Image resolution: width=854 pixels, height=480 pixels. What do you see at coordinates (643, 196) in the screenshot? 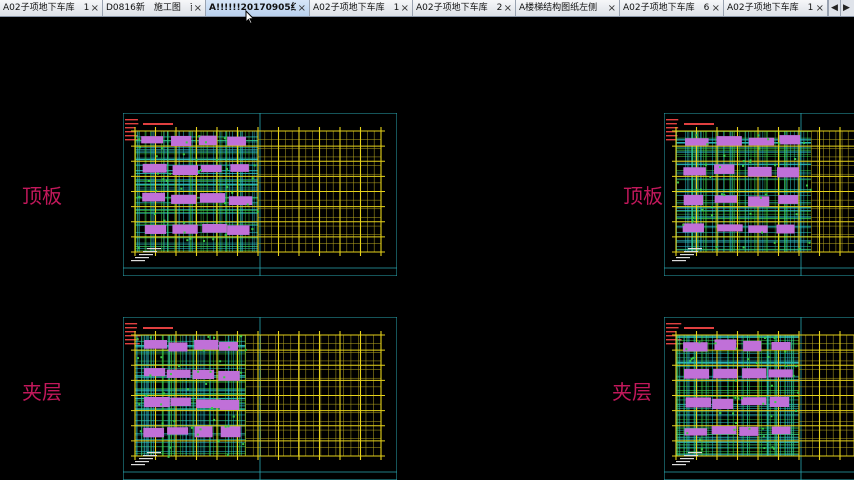
I see `label-top-right: 顶板` at bounding box center [643, 196].